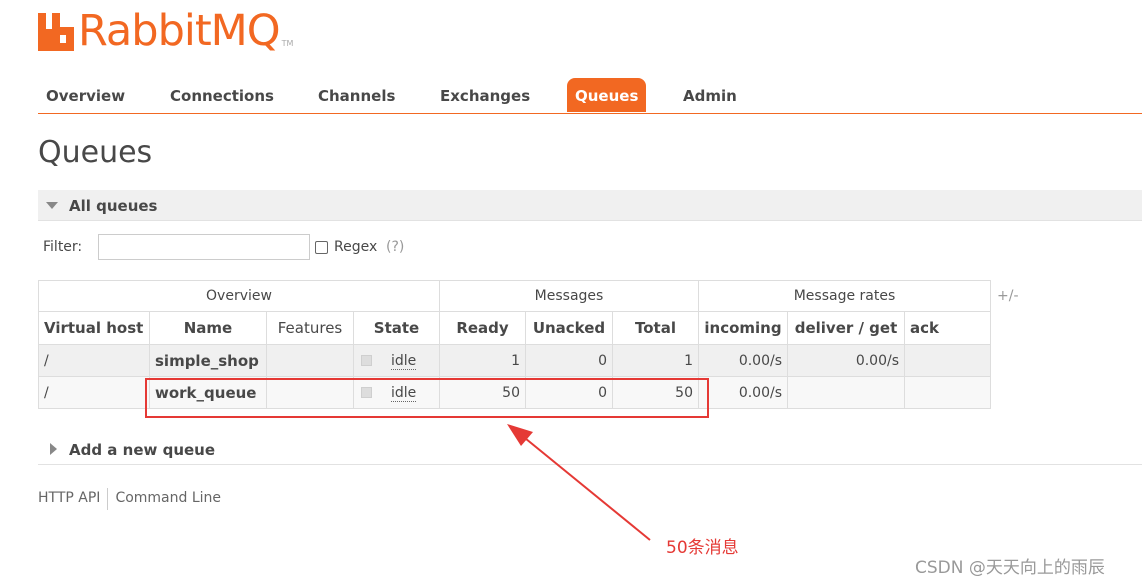 This screenshot has height=586, width=1142. Describe the element at coordinates (846, 360) in the screenshot. I see `cell-deliver-get: 0.00/s` at that location.